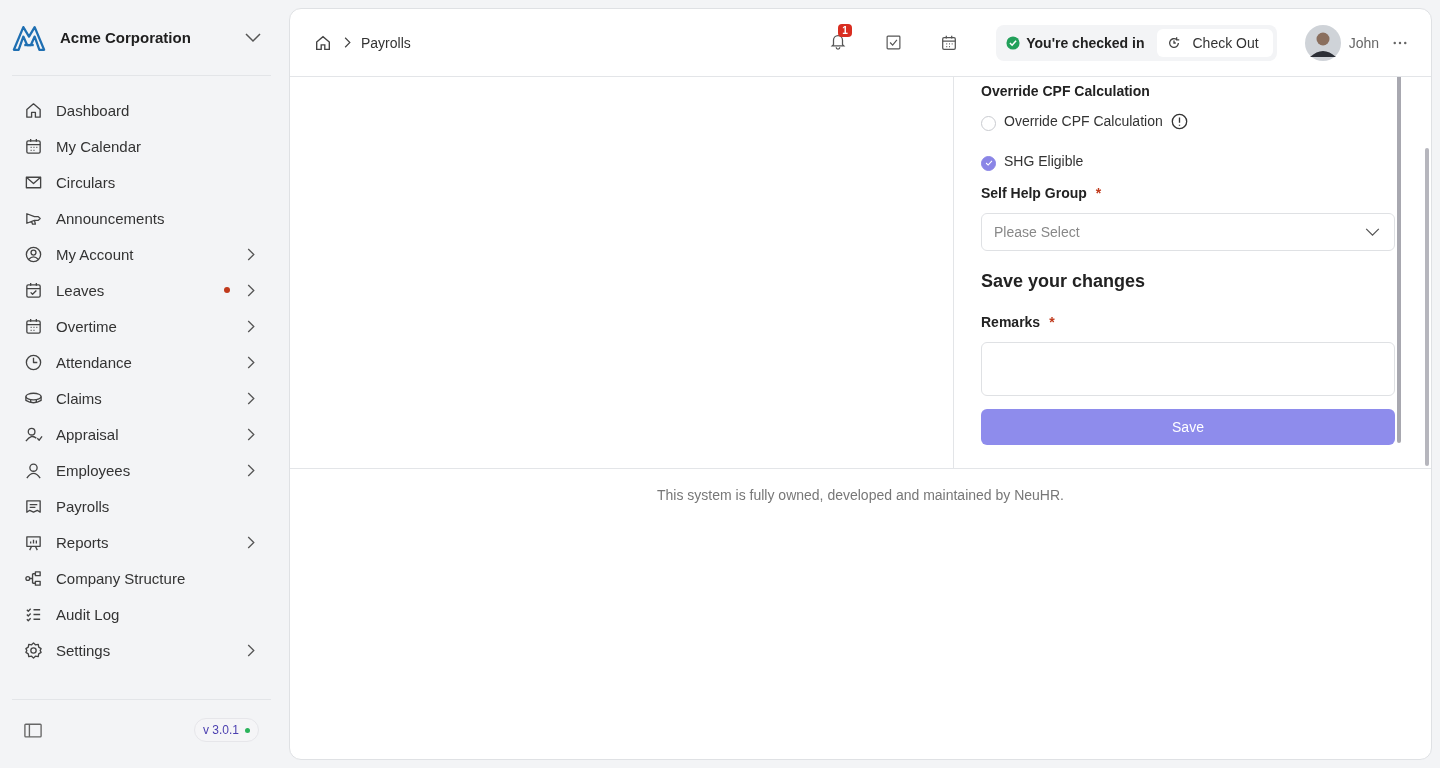 The width and height of the screenshot is (1440, 768). I want to click on info-icon, so click(1179, 121).